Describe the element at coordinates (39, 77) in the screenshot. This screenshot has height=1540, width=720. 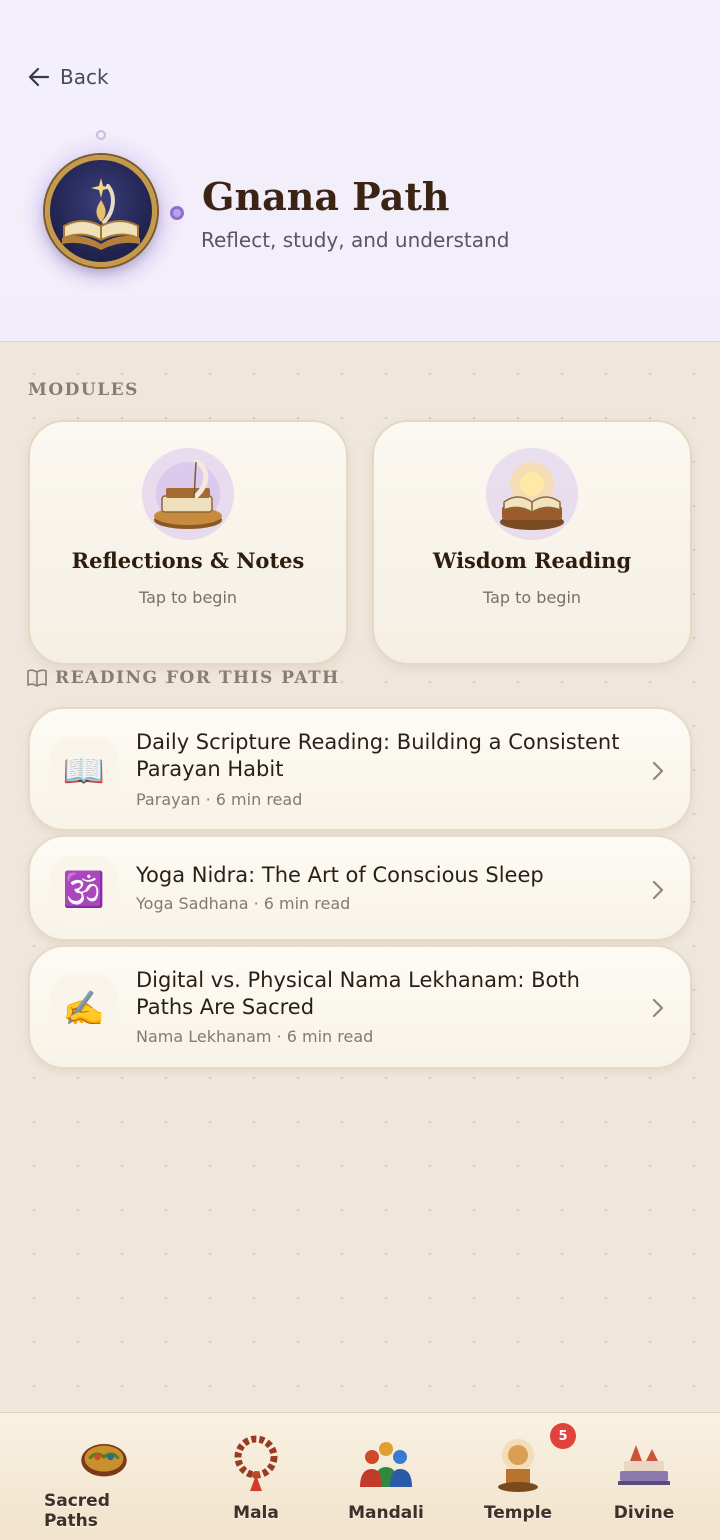
I see `arrow-left-icon` at that location.